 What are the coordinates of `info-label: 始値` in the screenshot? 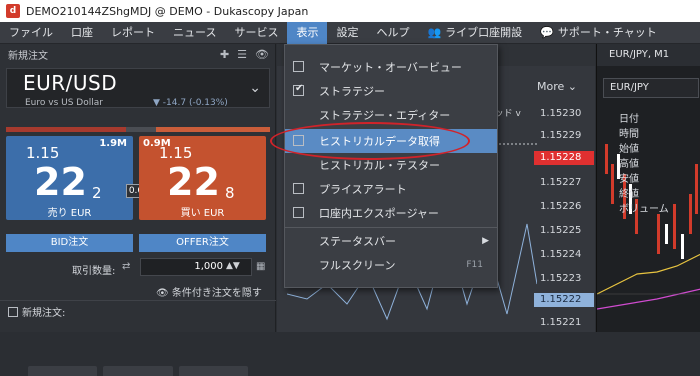 It's located at (629, 149).